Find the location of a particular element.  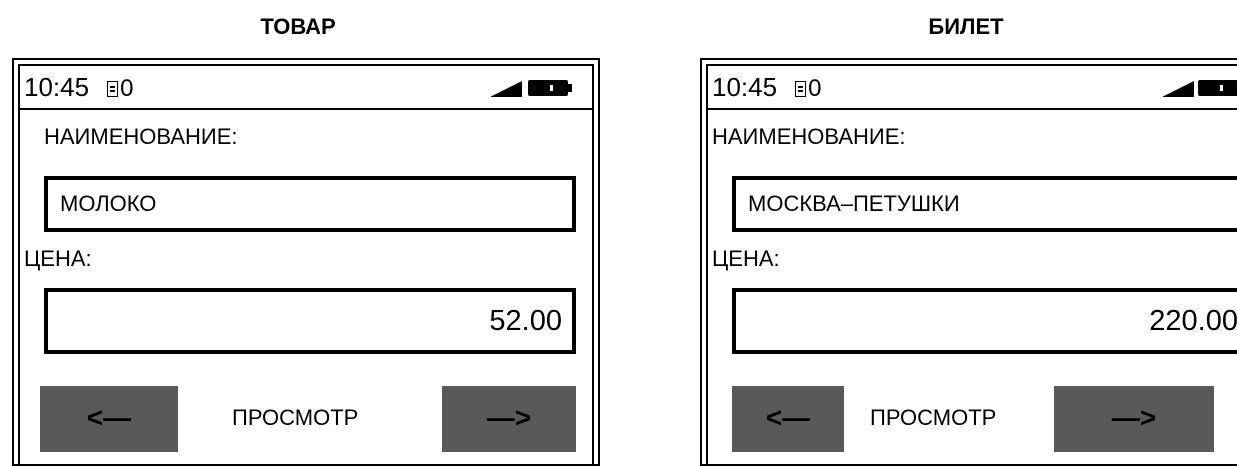

name-field: МОЛОКО is located at coordinates (310, 204).